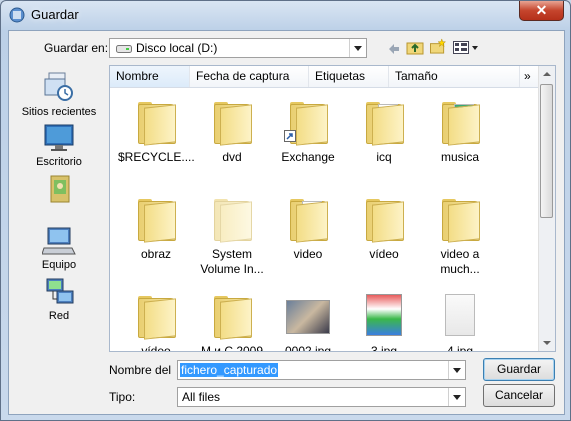  I want to click on computer-icon, so click(58, 241).